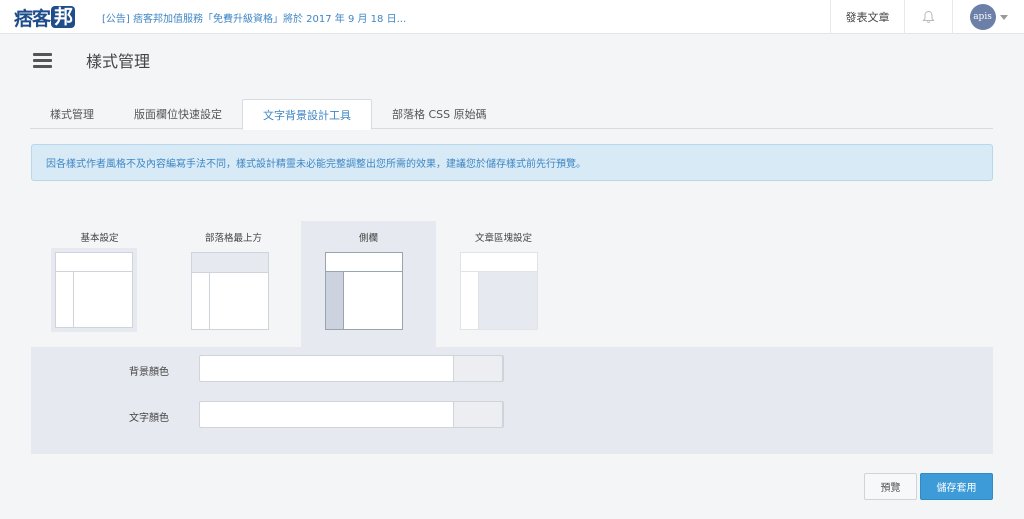  I want to click on layout-article-block-icon, so click(499, 291).